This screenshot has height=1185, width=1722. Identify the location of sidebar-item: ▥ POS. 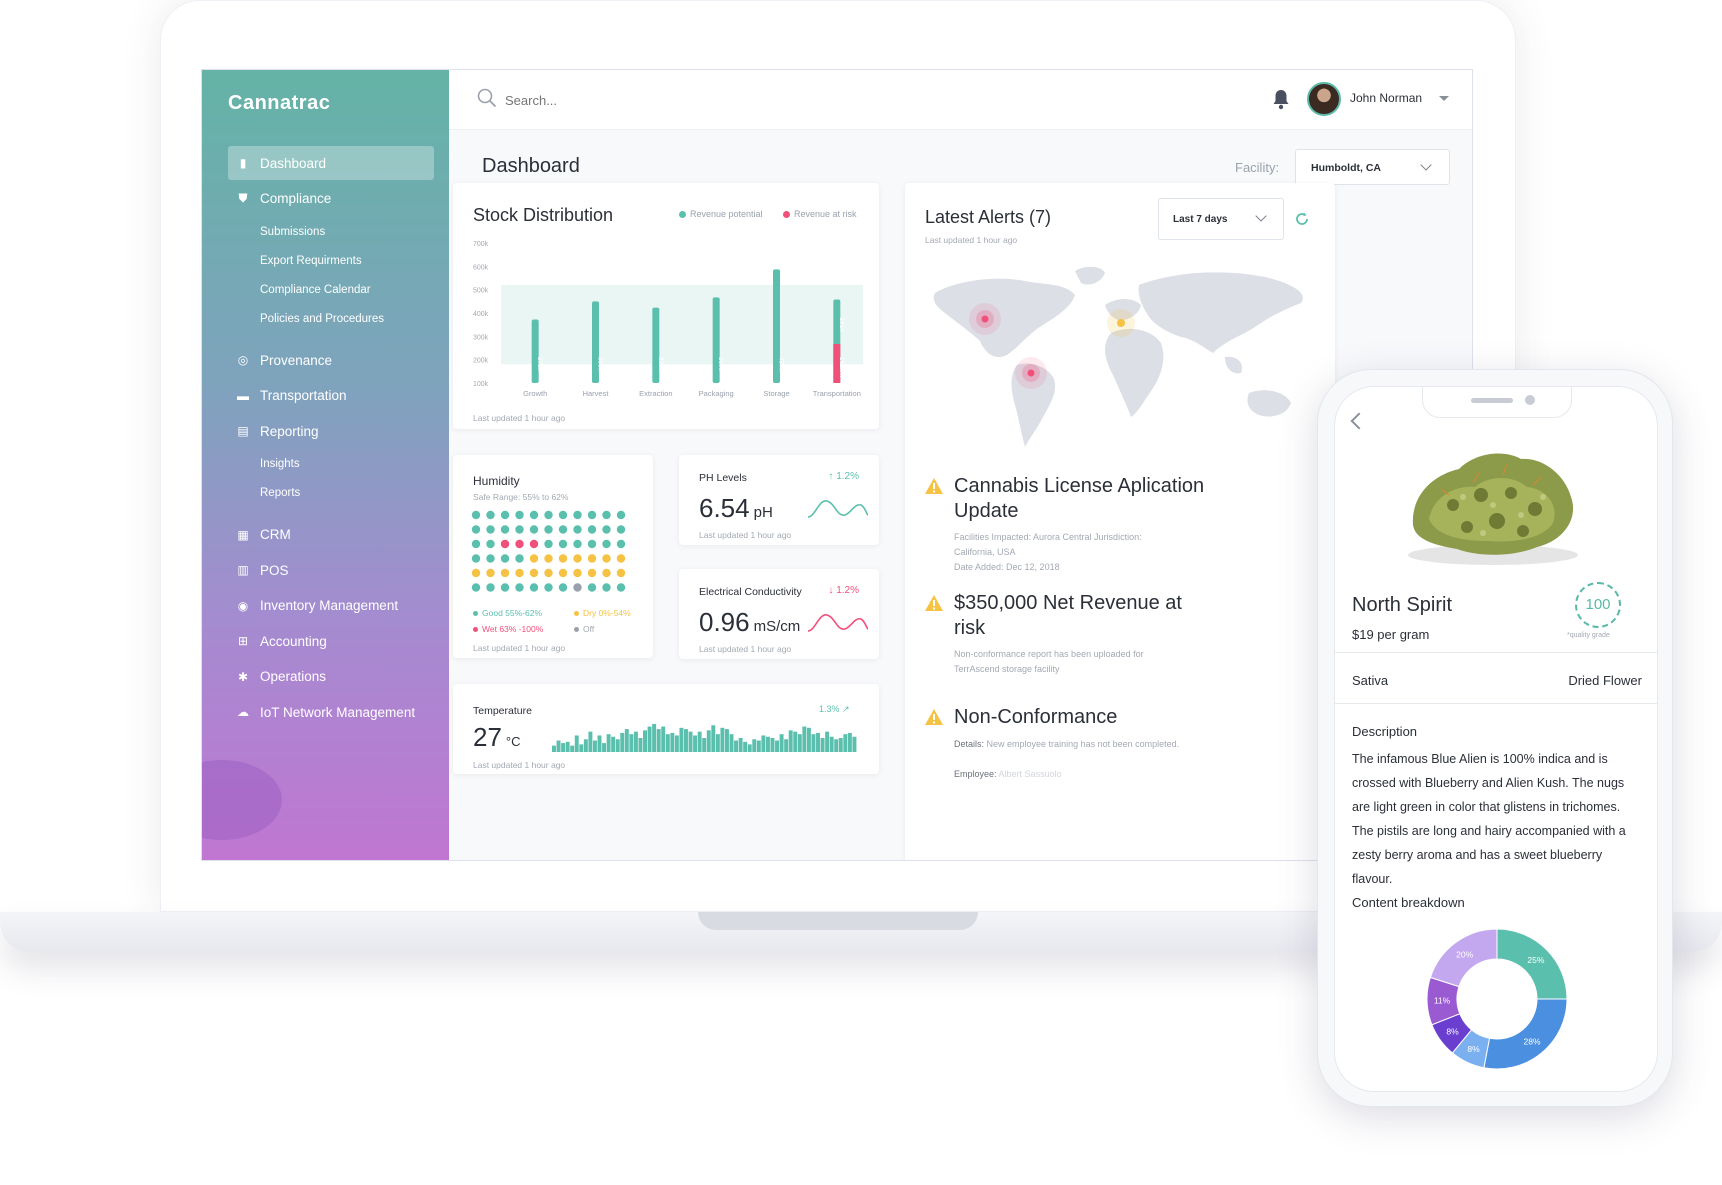
(331, 570).